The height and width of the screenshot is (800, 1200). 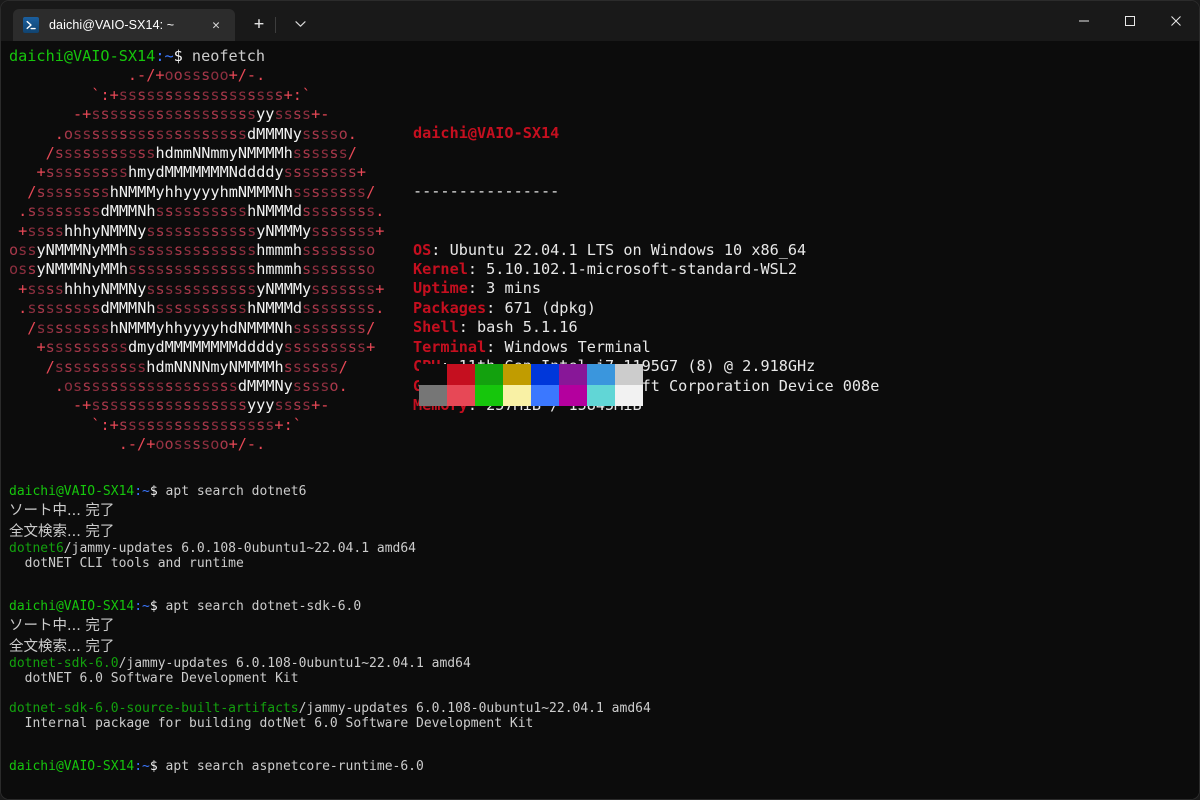 I want to click on neofetch-color-palette, so click(x=531, y=385).